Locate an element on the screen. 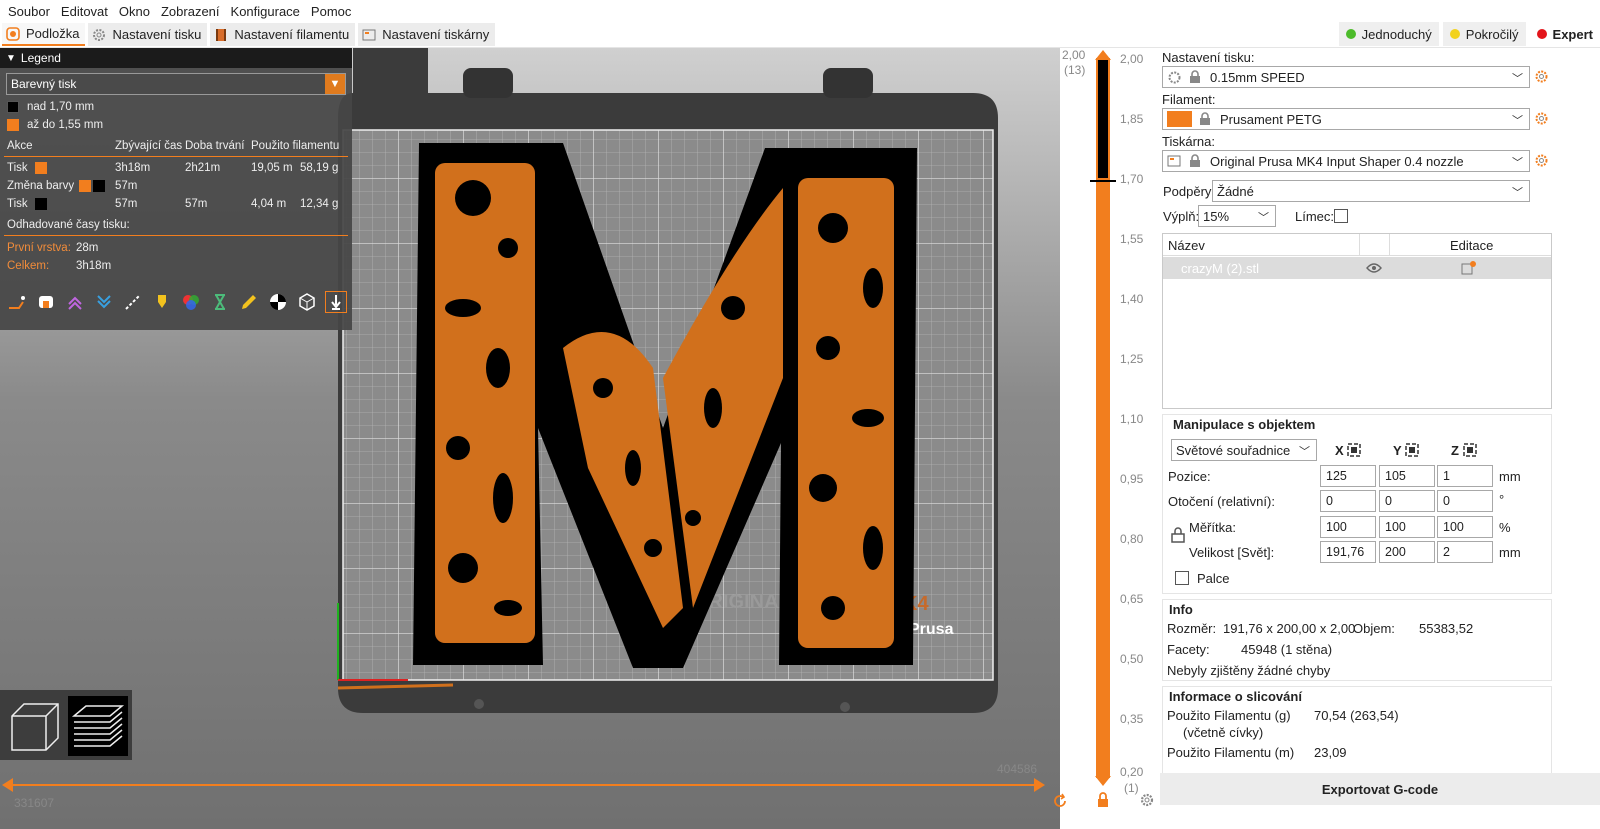 Image resolution: width=1600 pixels, height=829 pixels. menu-soubor: Soubor is located at coordinates (29, 11).